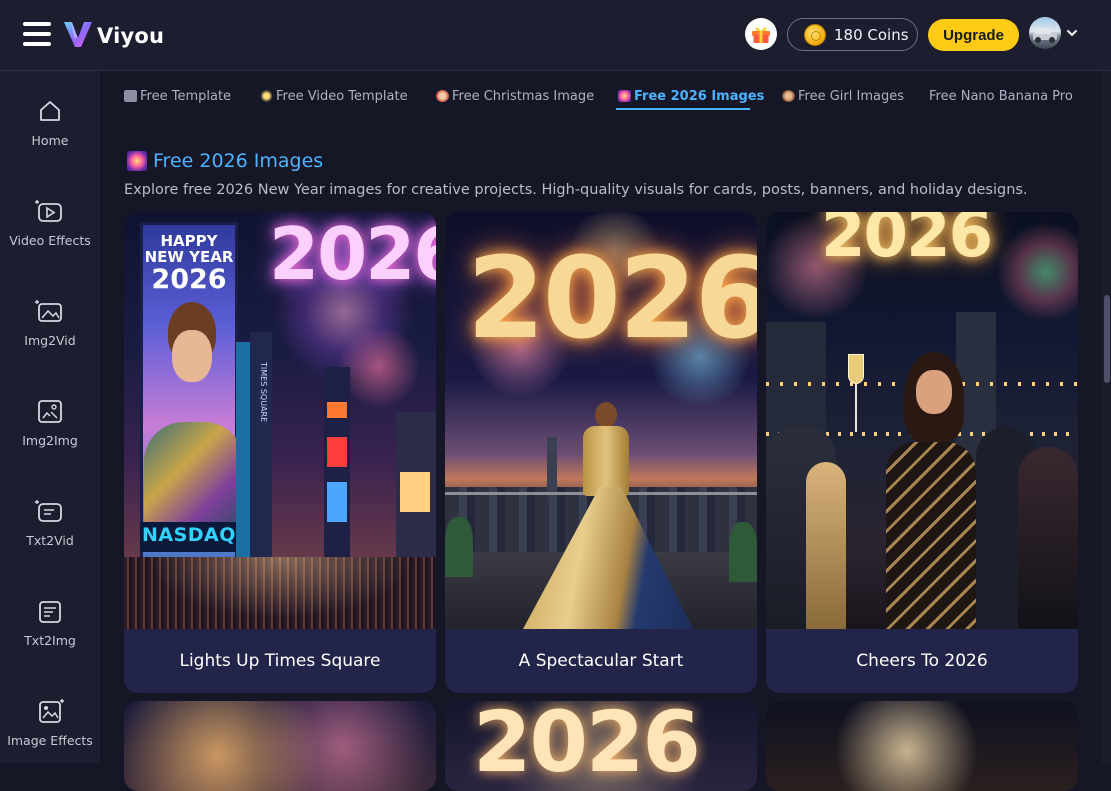 The image size is (1111, 791). I want to click on sidebar-item-image-effects: Image Effects, so click(50, 738).